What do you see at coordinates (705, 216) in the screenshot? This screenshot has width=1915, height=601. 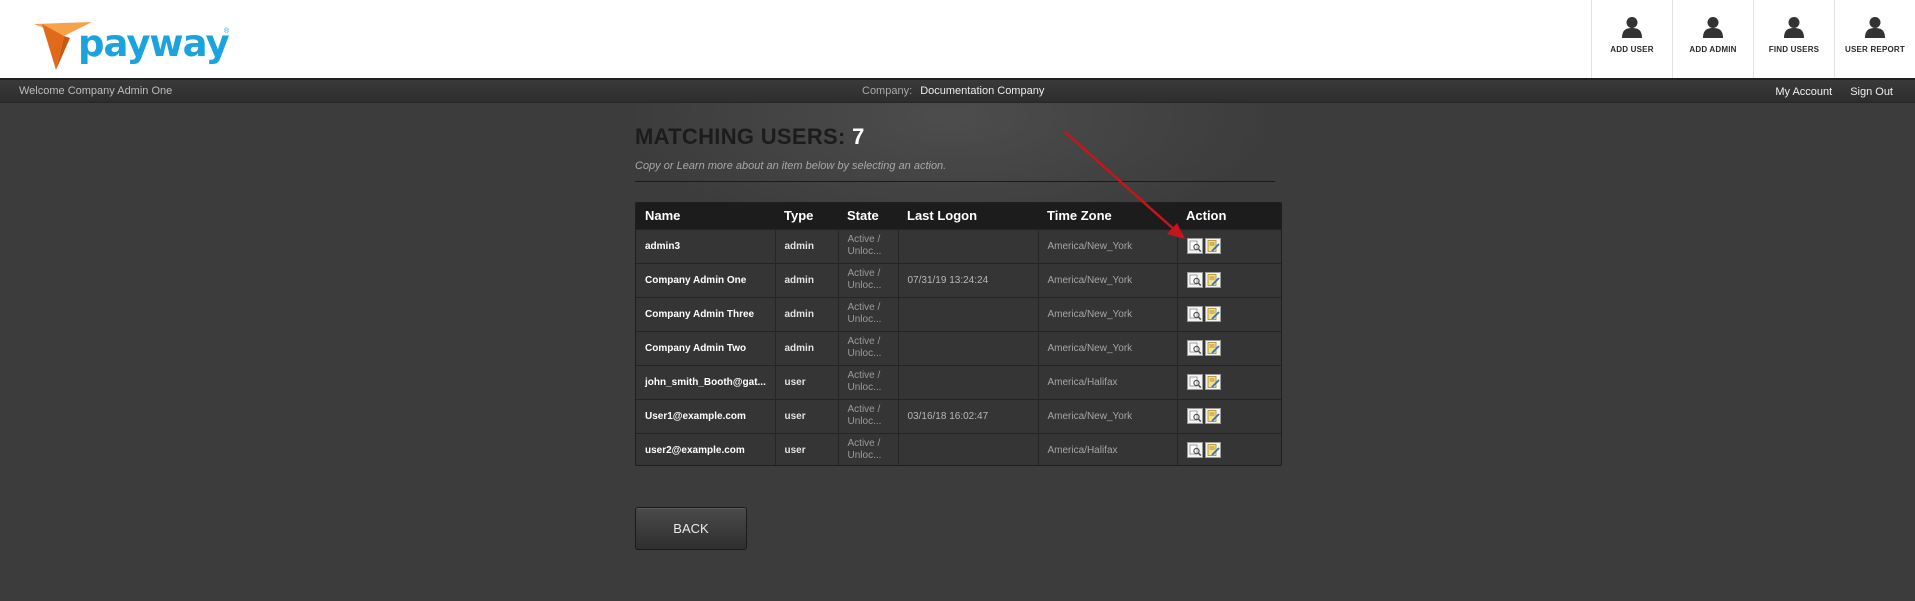 I see `column-header-name: Name` at bounding box center [705, 216].